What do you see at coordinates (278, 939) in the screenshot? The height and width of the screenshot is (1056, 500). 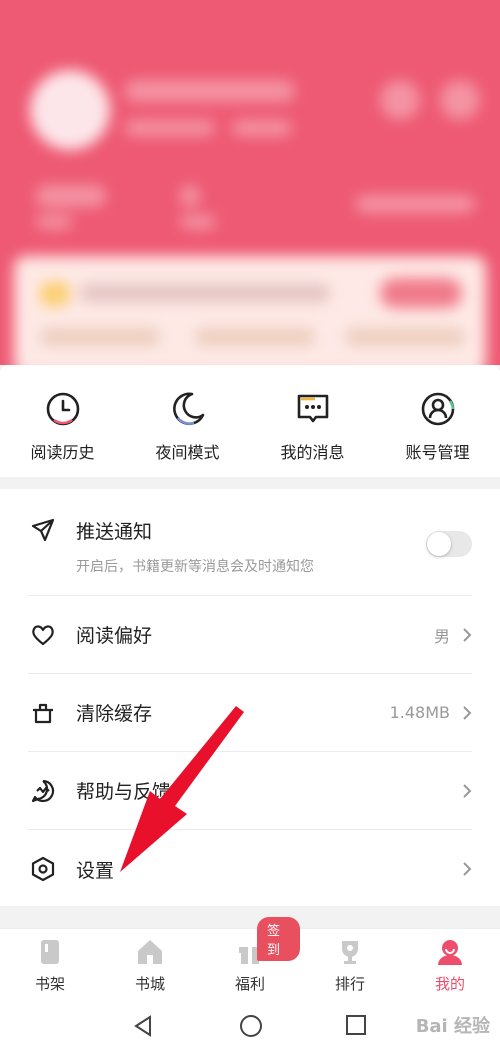 I see `check-in-badge: 签到` at bounding box center [278, 939].